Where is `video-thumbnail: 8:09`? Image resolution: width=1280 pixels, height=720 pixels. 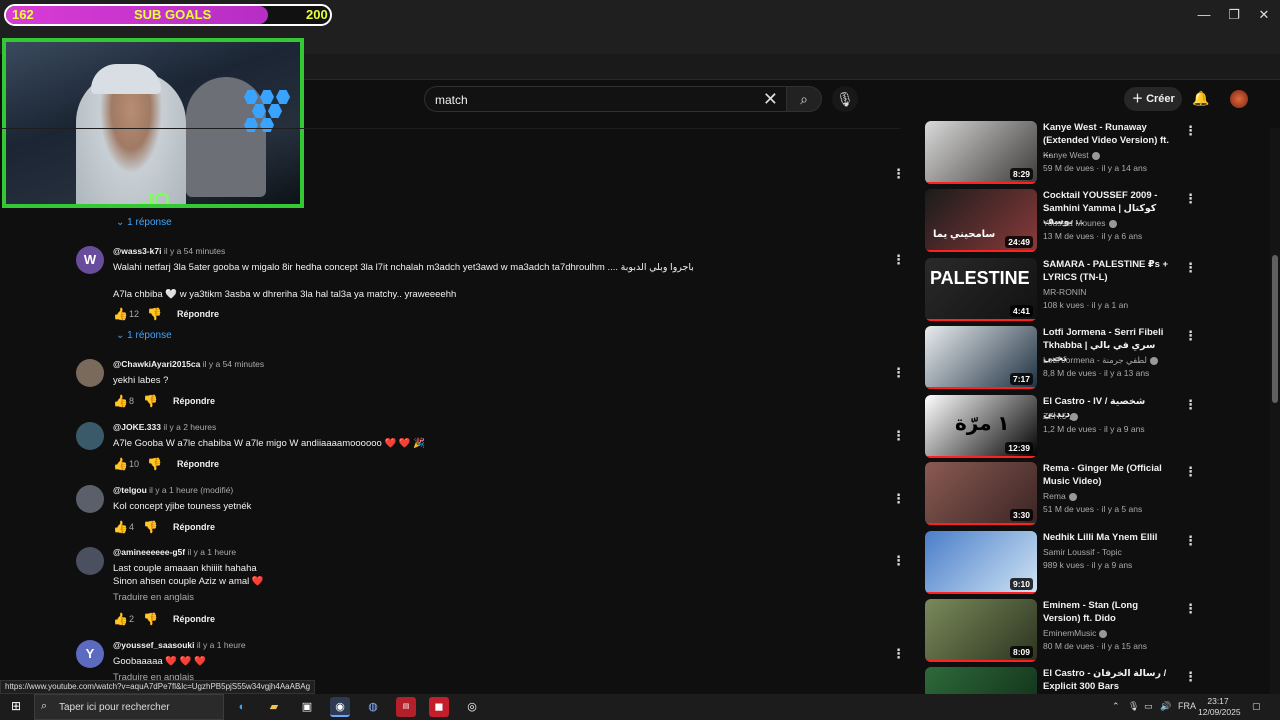
video-thumbnail: 8:09 is located at coordinates (981, 630).